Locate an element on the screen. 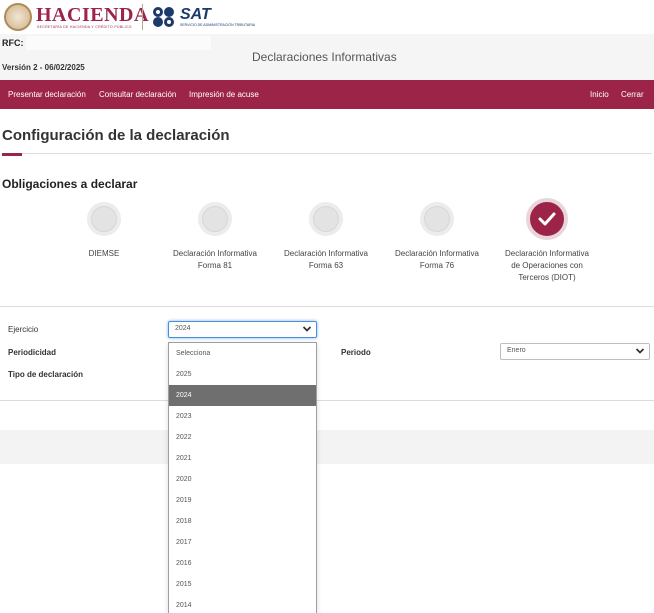  dropdown-option: 2019 is located at coordinates (242, 500).